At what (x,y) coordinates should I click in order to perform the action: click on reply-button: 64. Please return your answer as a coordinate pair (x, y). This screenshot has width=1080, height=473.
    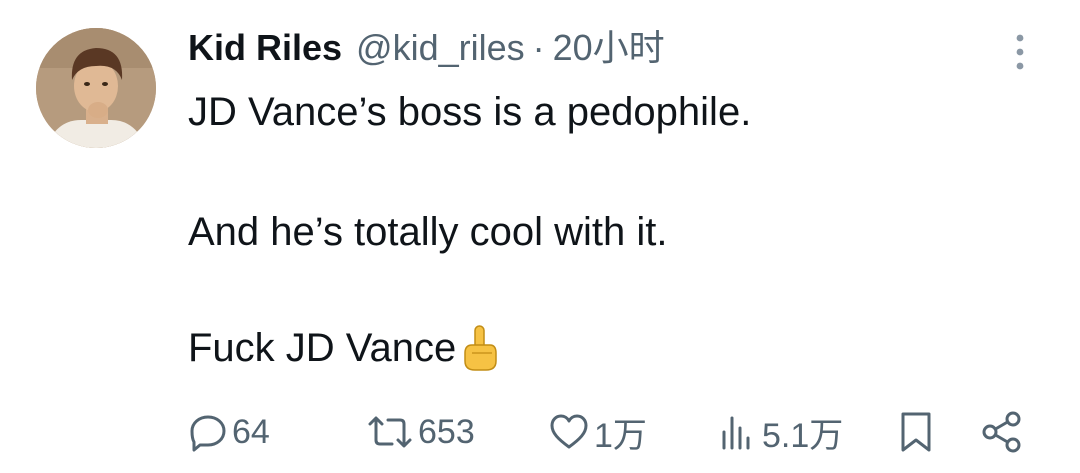
    Looking at the image, I should click on (229, 432).